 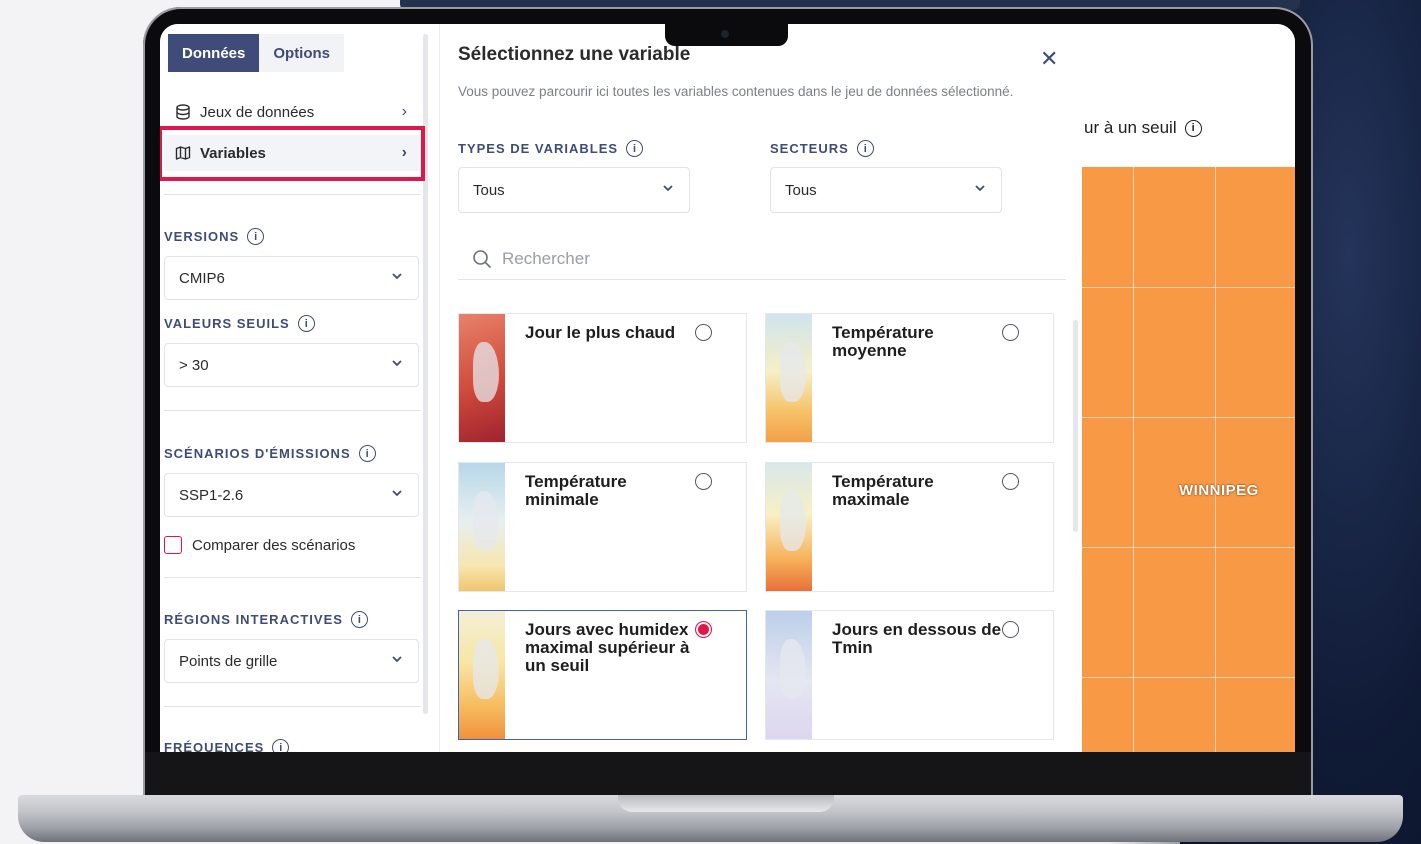 I want to click on search-icon, so click(x=482, y=259).